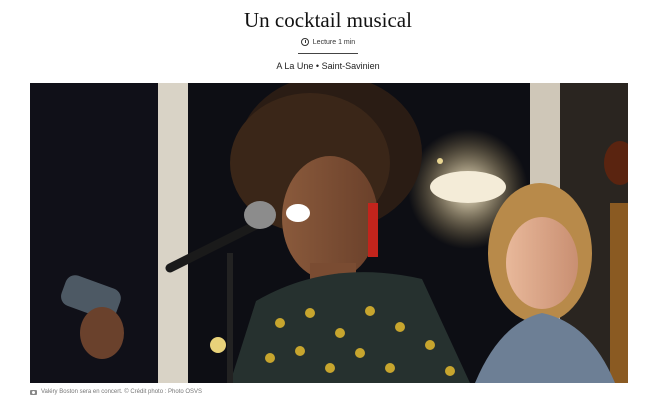 This screenshot has width=656, height=405. I want to click on title-divider, so click(328, 53).